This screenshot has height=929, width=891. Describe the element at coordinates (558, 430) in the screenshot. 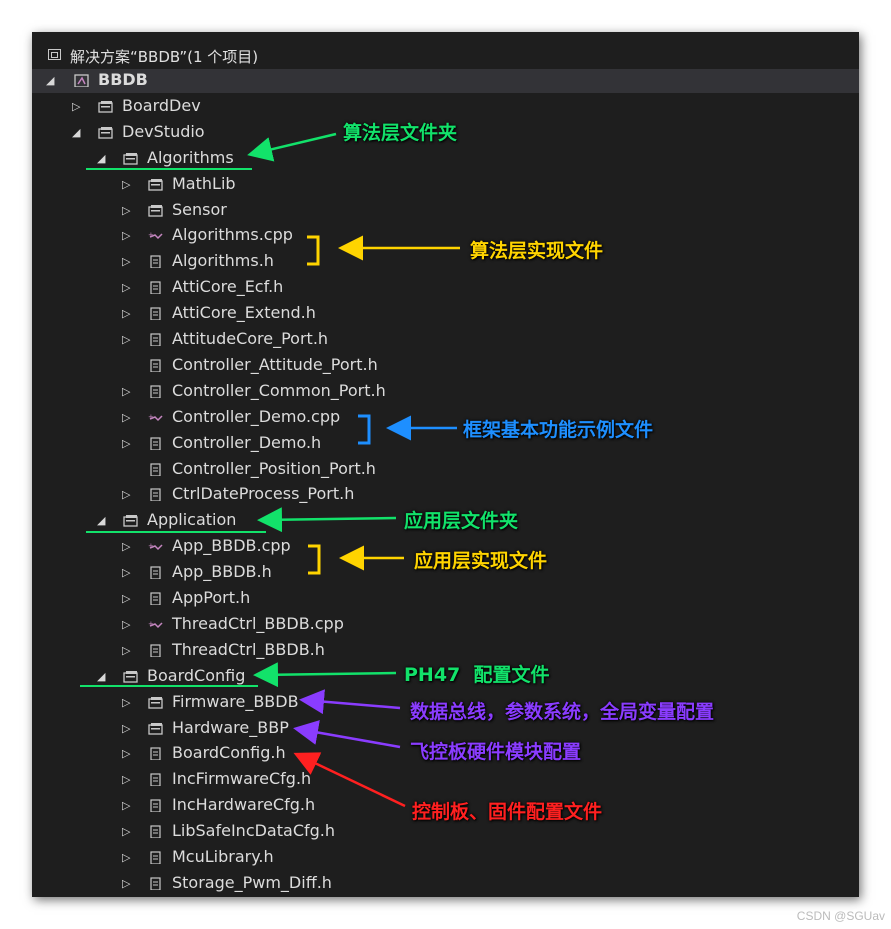

I see `annotation-framework-demo: 框架基本功能示例文件` at that location.